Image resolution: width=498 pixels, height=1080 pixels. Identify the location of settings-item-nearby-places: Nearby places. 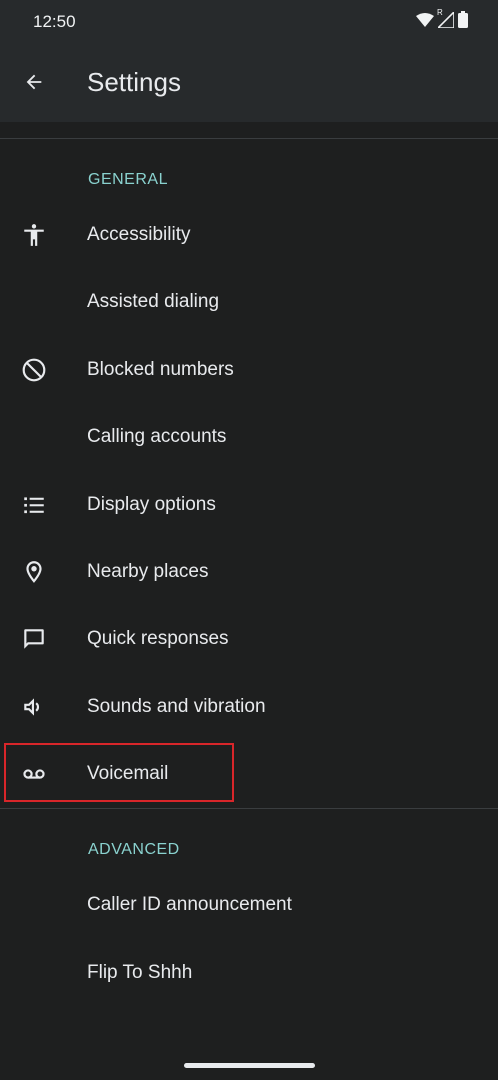
(249, 572).